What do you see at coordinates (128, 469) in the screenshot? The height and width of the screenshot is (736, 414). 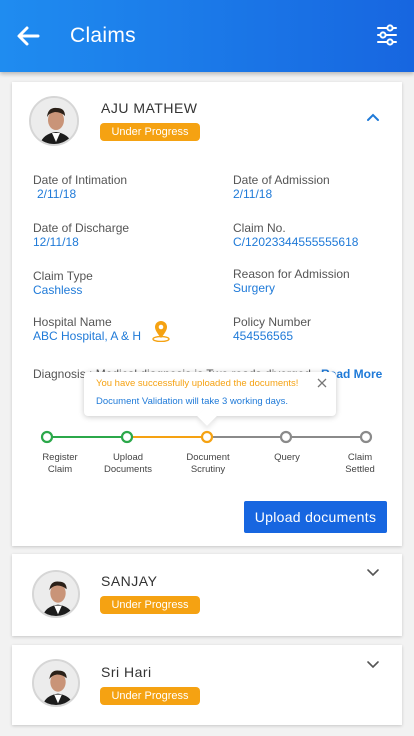 I see `step-label-line: Documents` at bounding box center [128, 469].